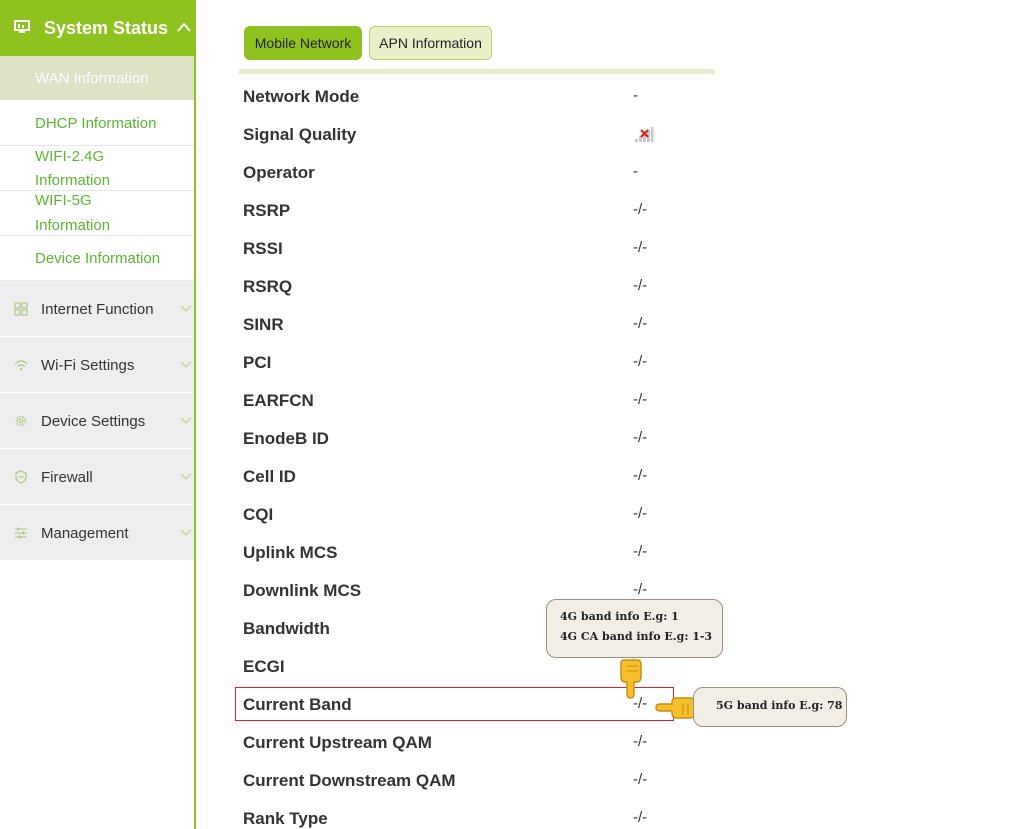  What do you see at coordinates (63, 200) in the screenshot?
I see `sidebar-item-label: WIFI-5G` at bounding box center [63, 200].